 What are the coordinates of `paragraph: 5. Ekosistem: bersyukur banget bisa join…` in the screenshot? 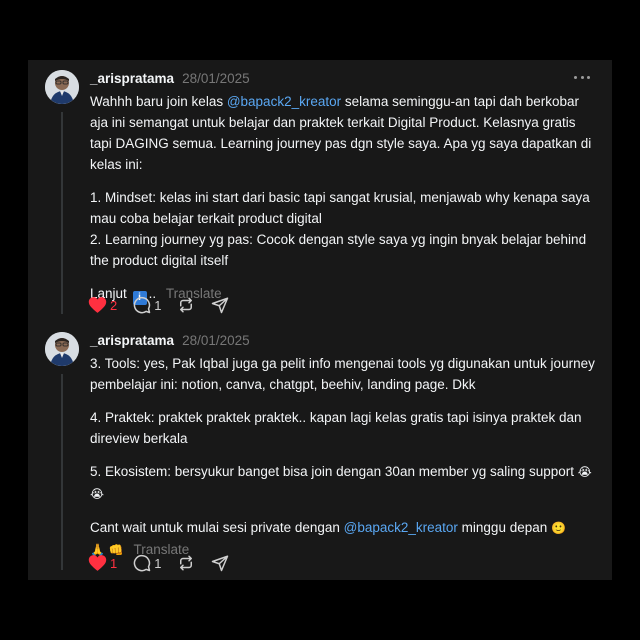 It's located at (342, 483).